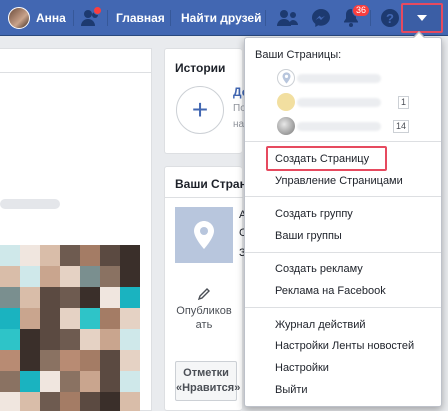 This screenshot has height=411, width=448. I want to click on pixelated-photo, so click(70, 328).